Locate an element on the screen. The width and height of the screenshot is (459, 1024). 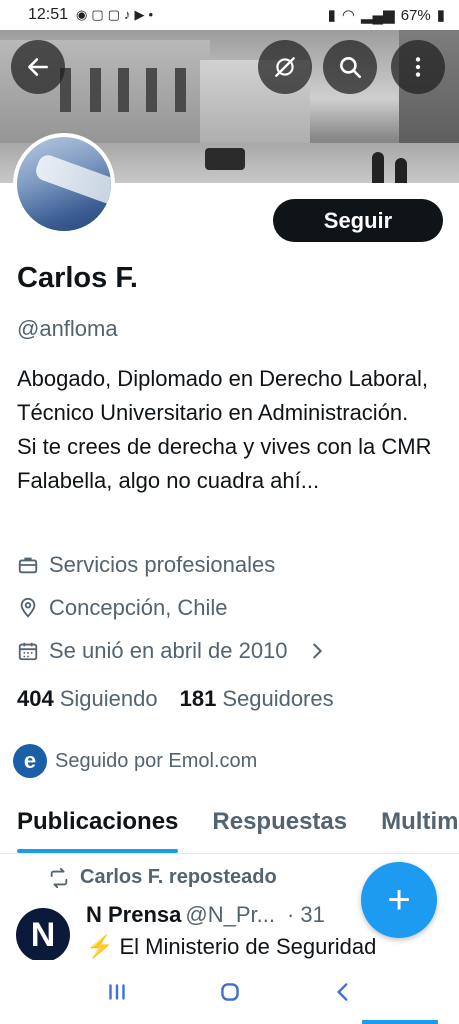
more-options-button is located at coordinates (418, 67).